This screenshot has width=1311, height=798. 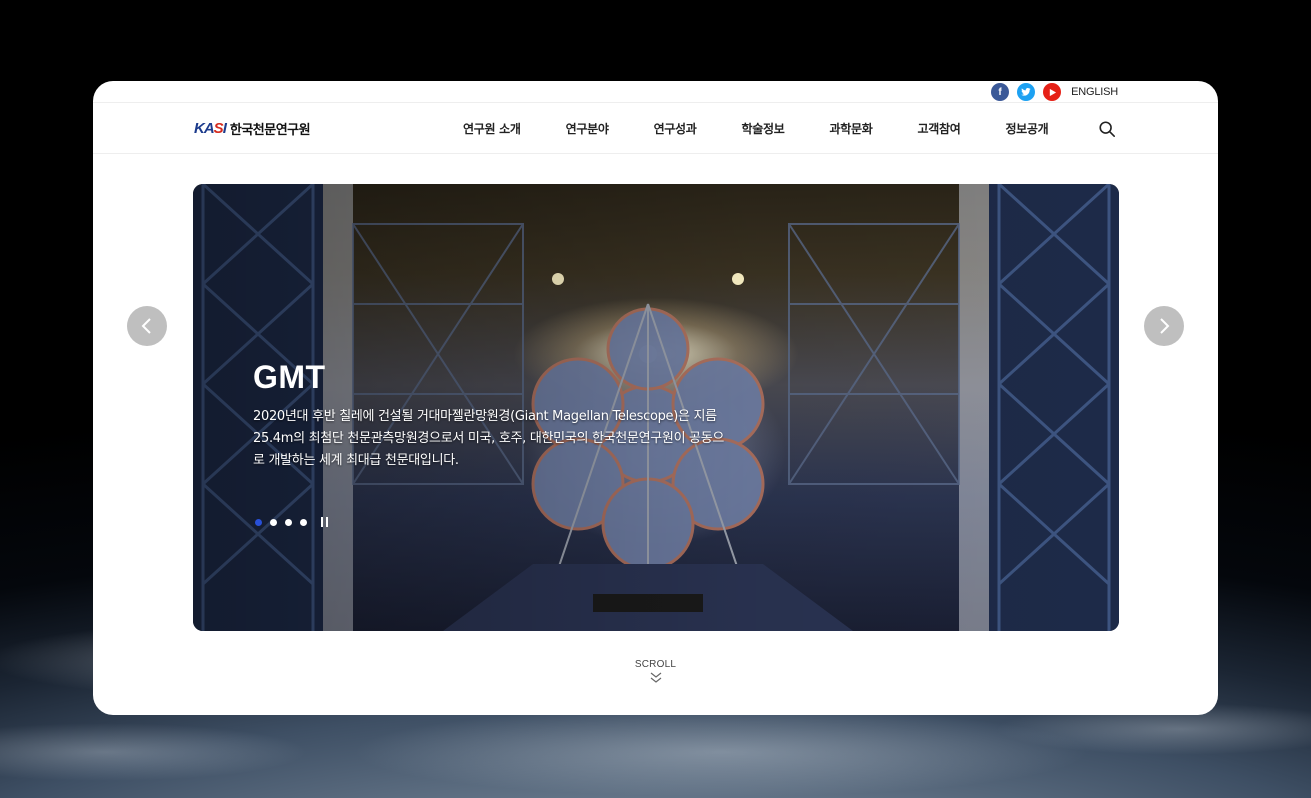 What do you see at coordinates (210, 128) in the screenshot?
I see `logo-mark: KASI` at bounding box center [210, 128].